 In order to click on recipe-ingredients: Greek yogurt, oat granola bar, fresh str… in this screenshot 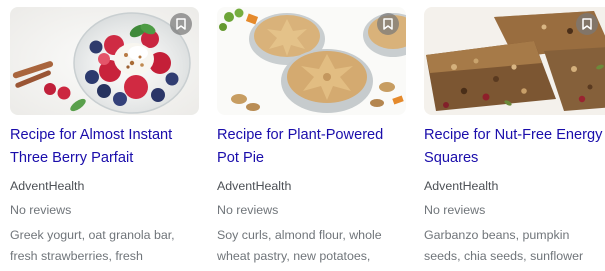, I will do `click(105, 246)`.